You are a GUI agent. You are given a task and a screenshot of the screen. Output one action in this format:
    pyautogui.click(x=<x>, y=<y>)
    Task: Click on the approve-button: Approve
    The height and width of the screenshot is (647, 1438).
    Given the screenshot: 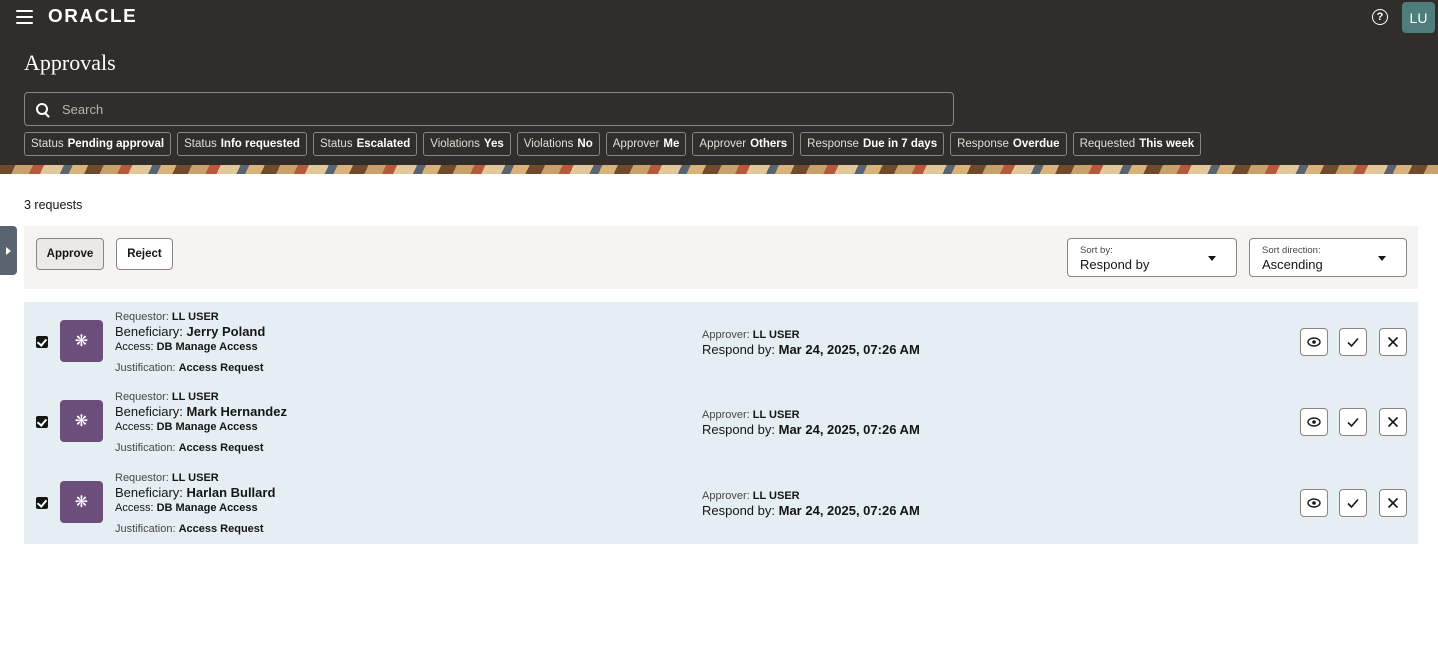 What is the action you would take?
    pyautogui.click(x=70, y=254)
    